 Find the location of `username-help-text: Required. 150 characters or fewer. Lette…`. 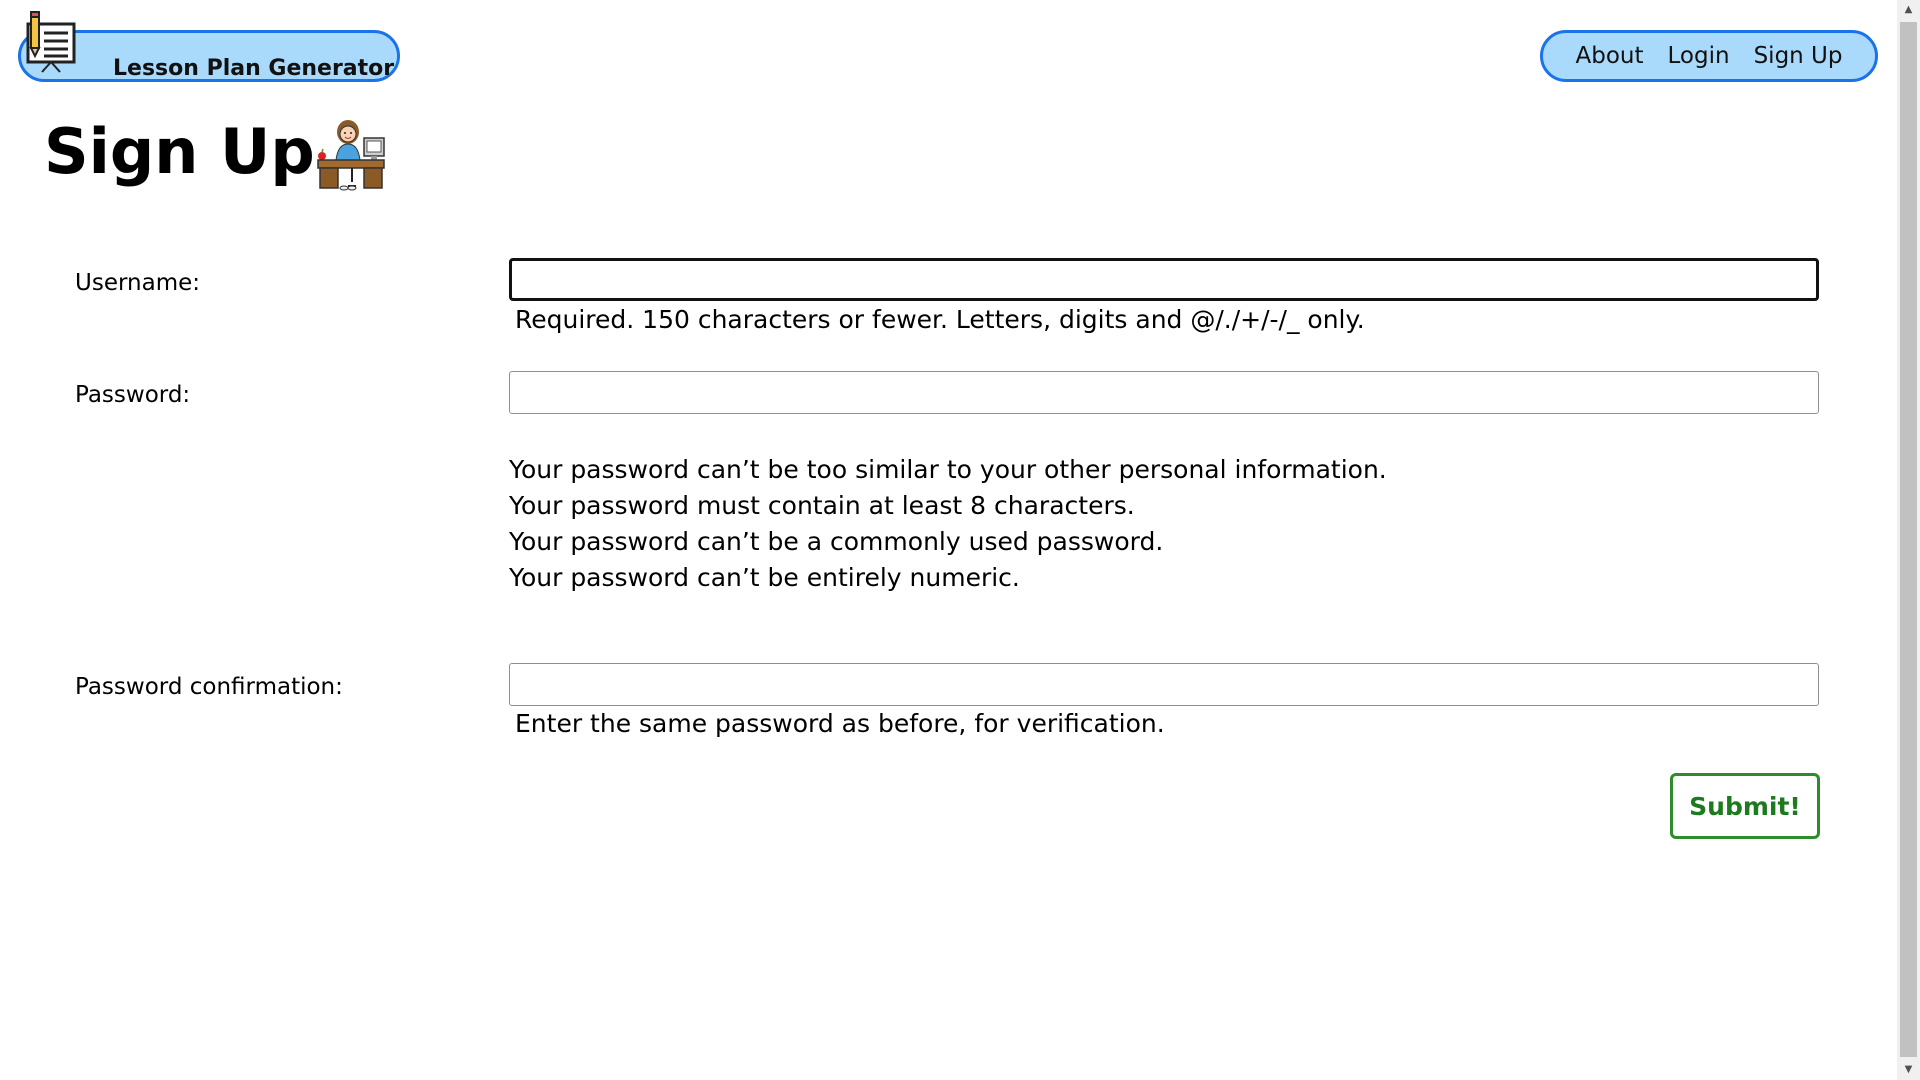

username-help-text: Required. 150 characters or fewer. Lette… is located at coordinates (940, 319).